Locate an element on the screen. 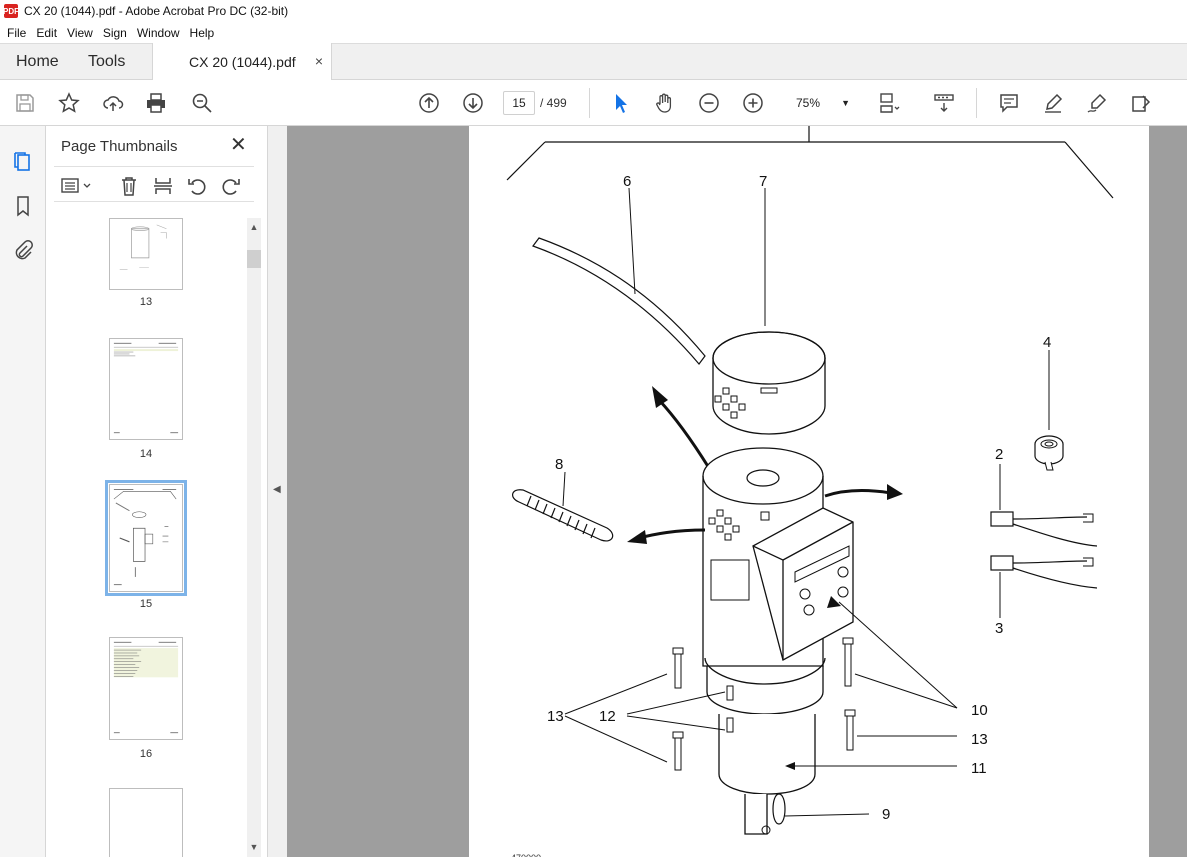  menu-help: Help is located at coordinates (202, 33).